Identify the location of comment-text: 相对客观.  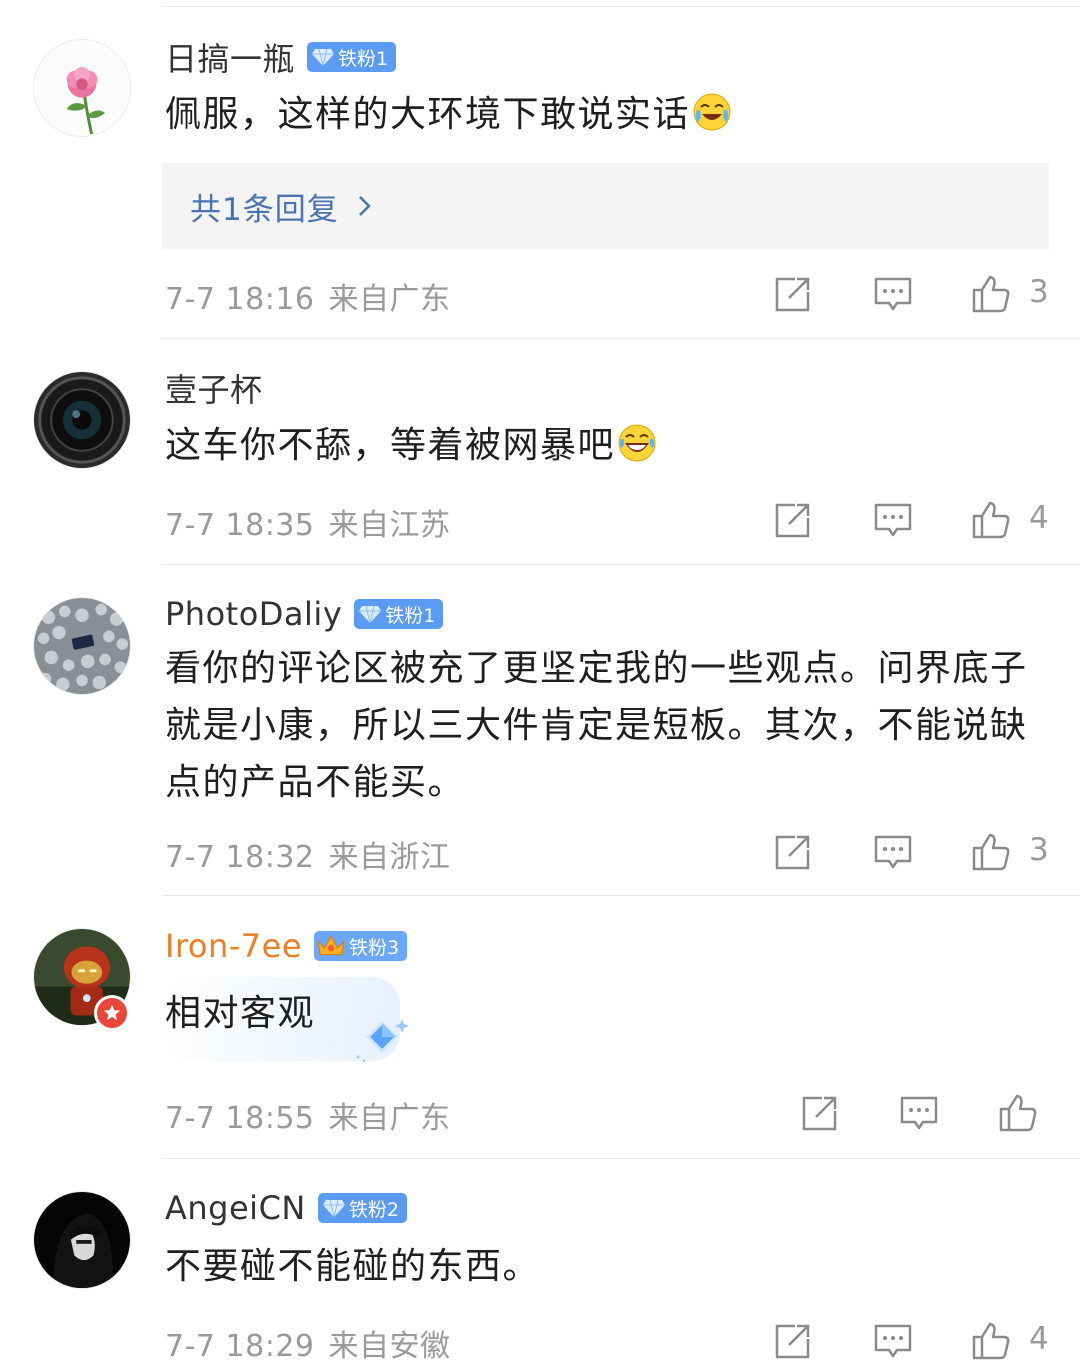
(600, 1013).